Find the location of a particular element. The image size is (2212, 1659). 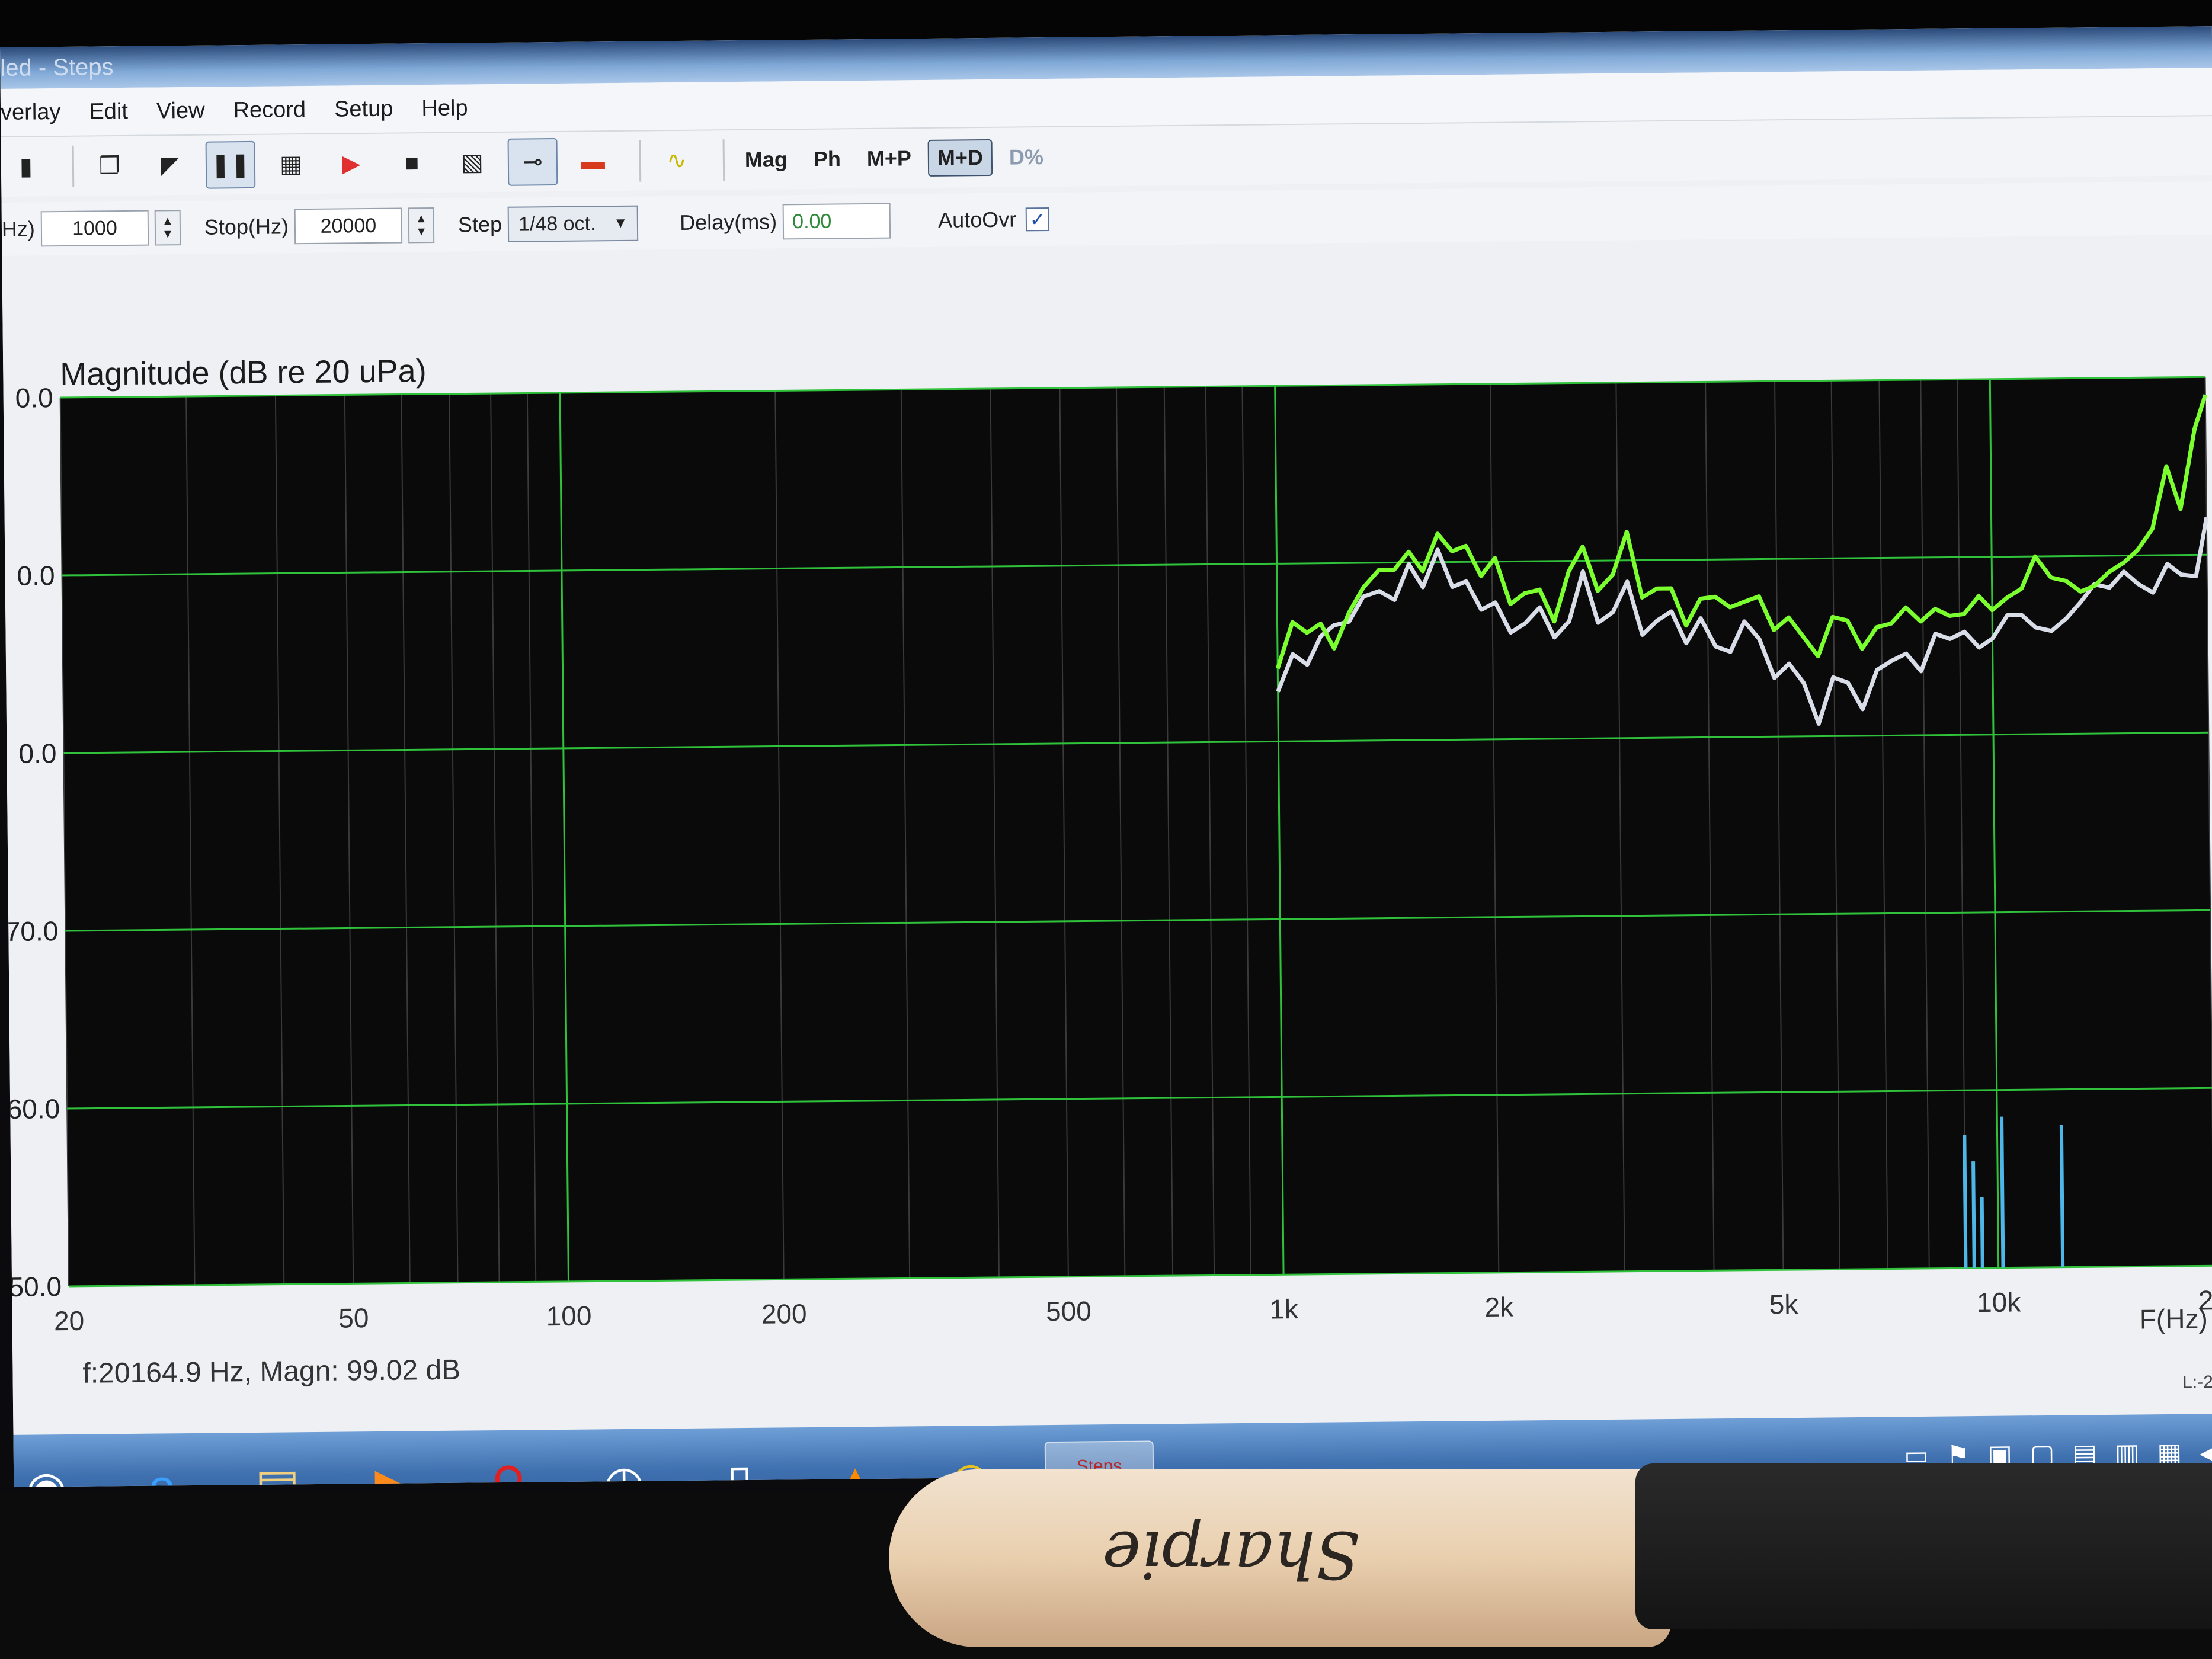

spectrum-icon: ▬ is located at coordinates (593, 161).